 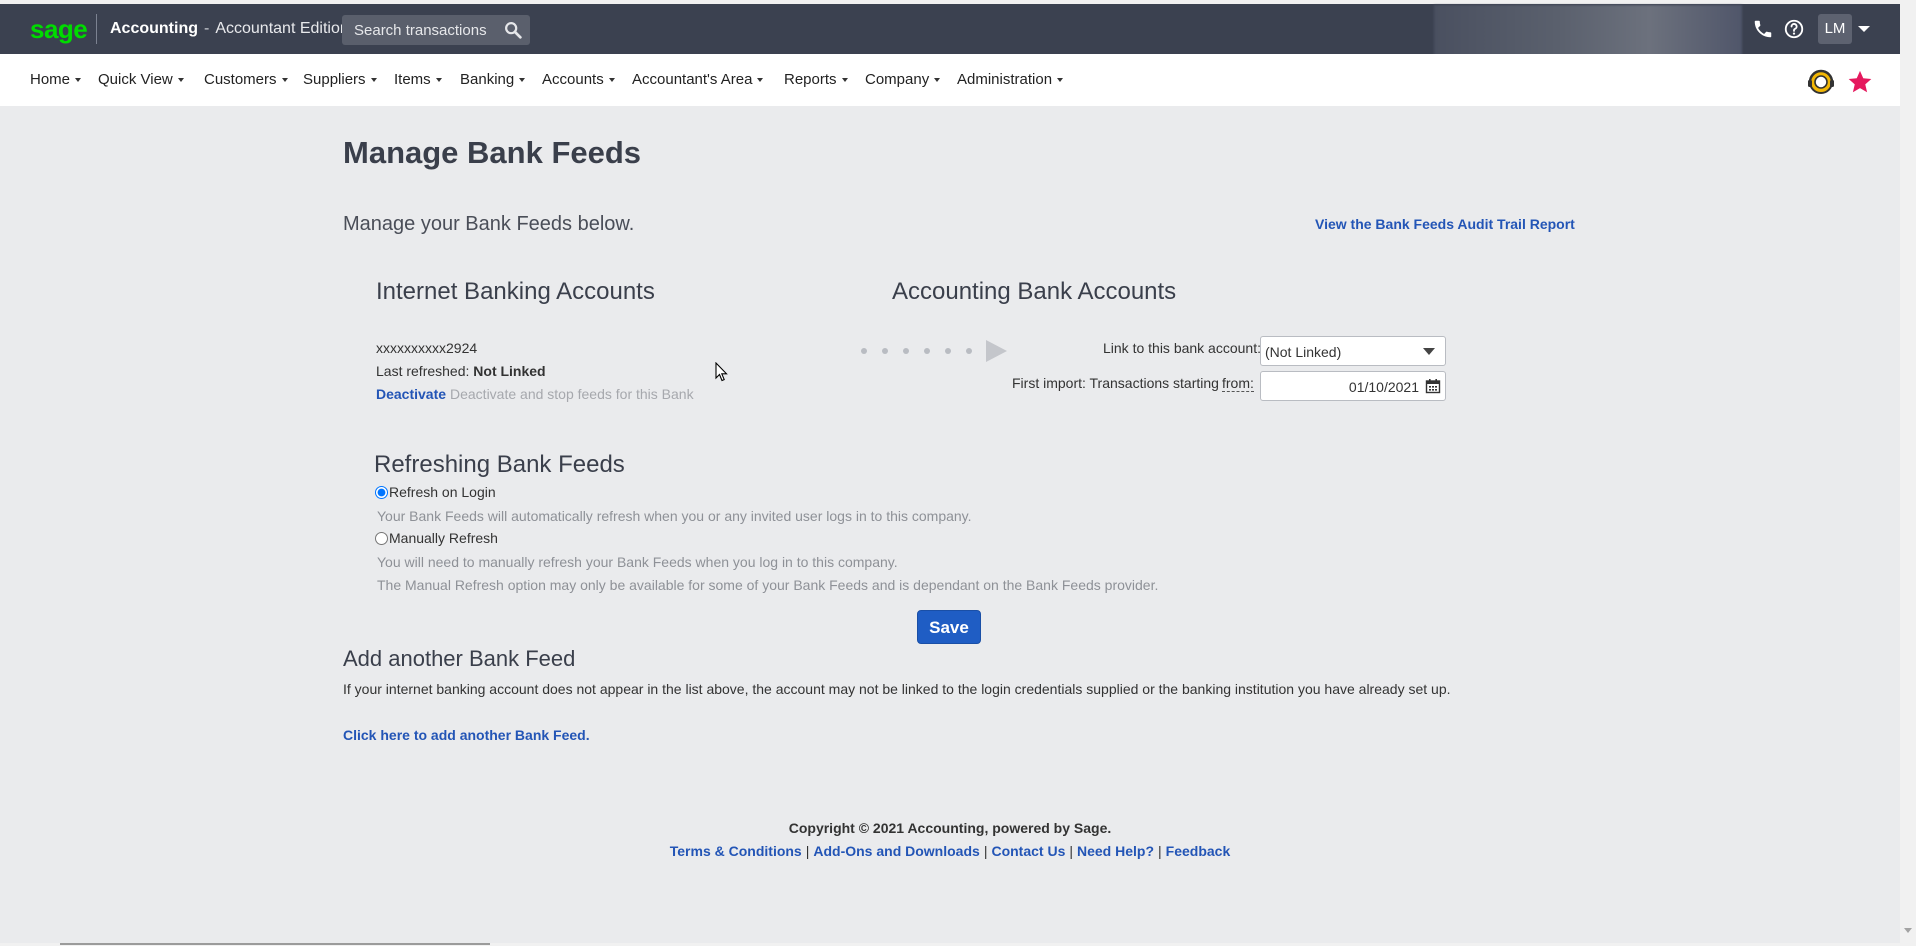 What do you see at coordinates (513, 30) in the screenshot?
I see `search-icon` at bounding box center [513, 30].